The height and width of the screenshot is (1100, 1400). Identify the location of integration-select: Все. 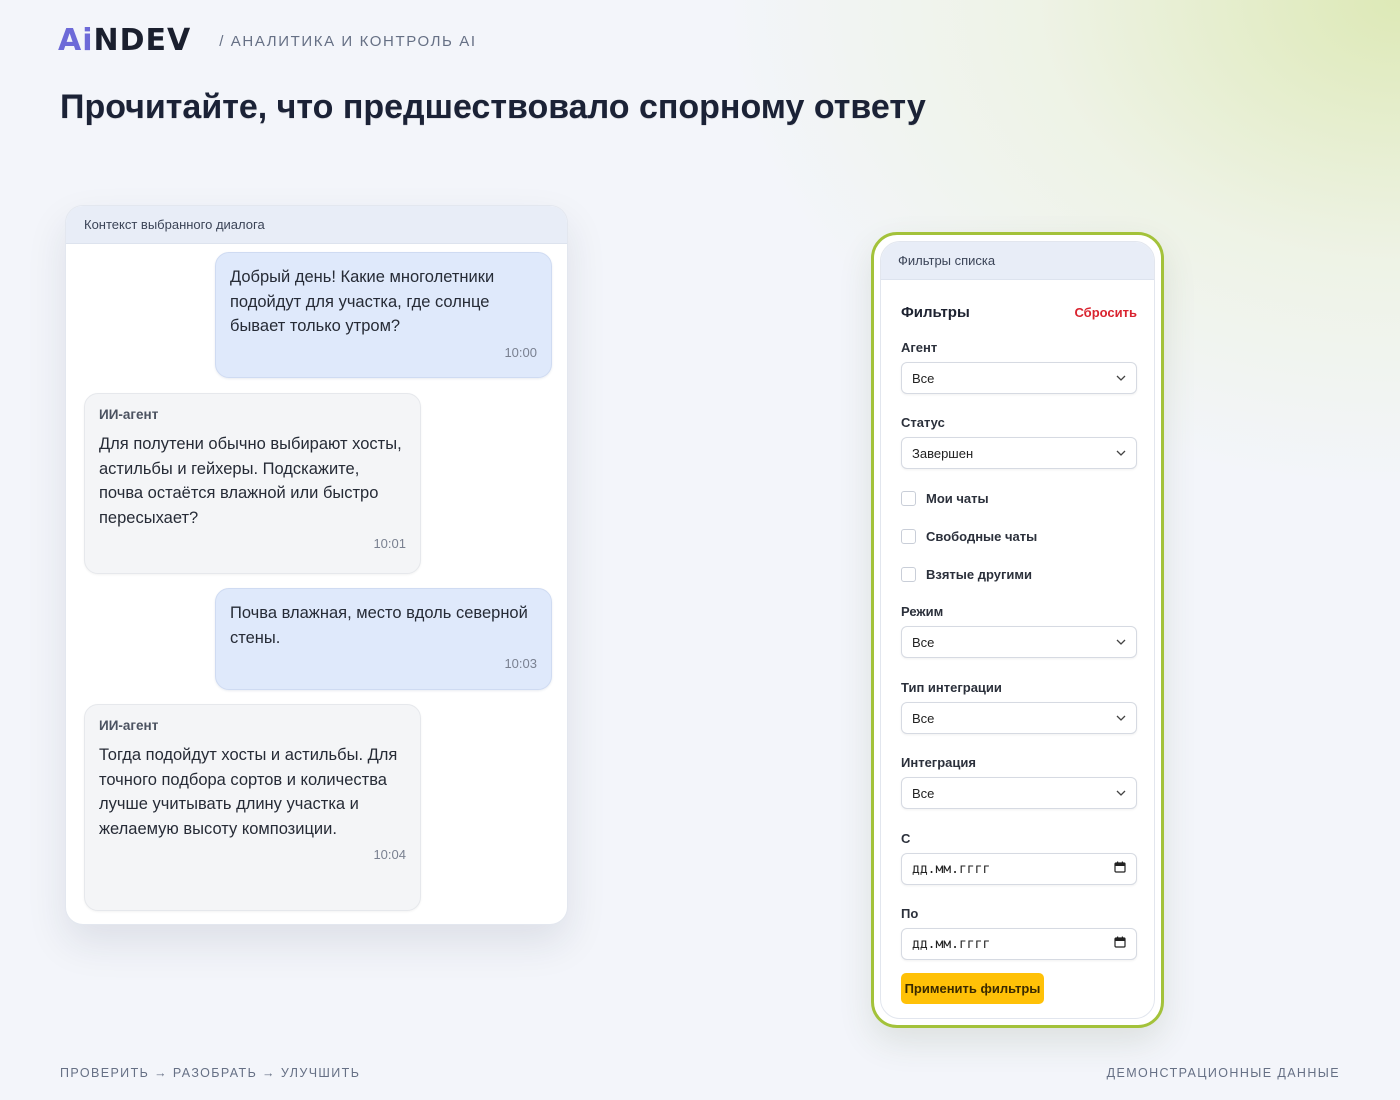
(1019, 793).